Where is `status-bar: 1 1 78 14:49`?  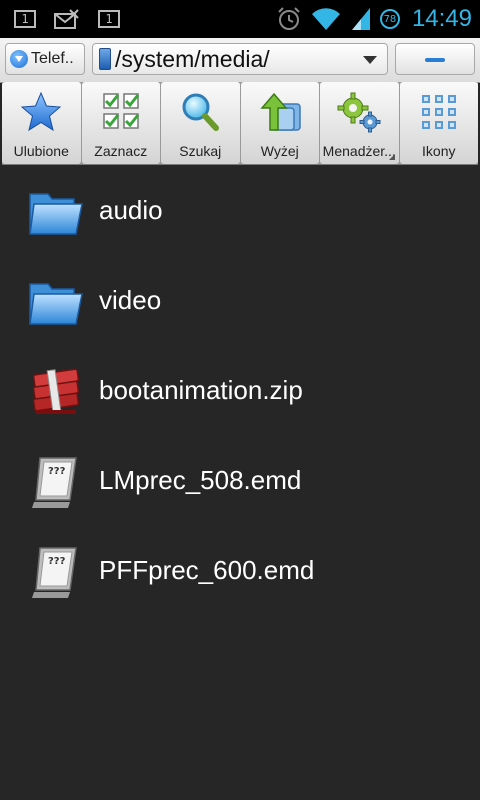
status-bar: 1 1 78 14:49 is located at coordinates (240, 19).